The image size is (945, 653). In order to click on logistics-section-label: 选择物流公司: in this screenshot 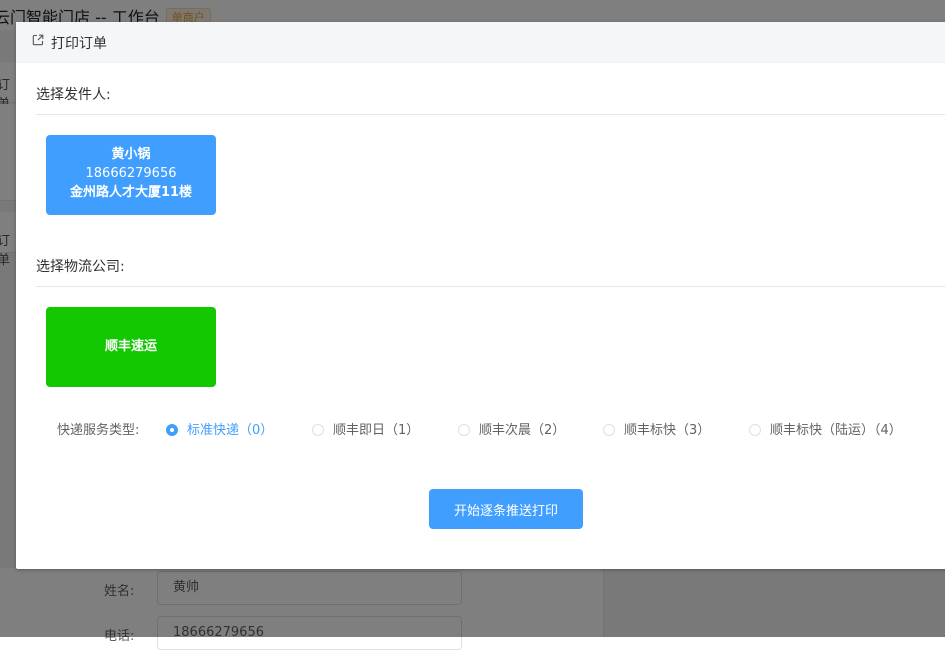, I will do `click(80, 267)`.